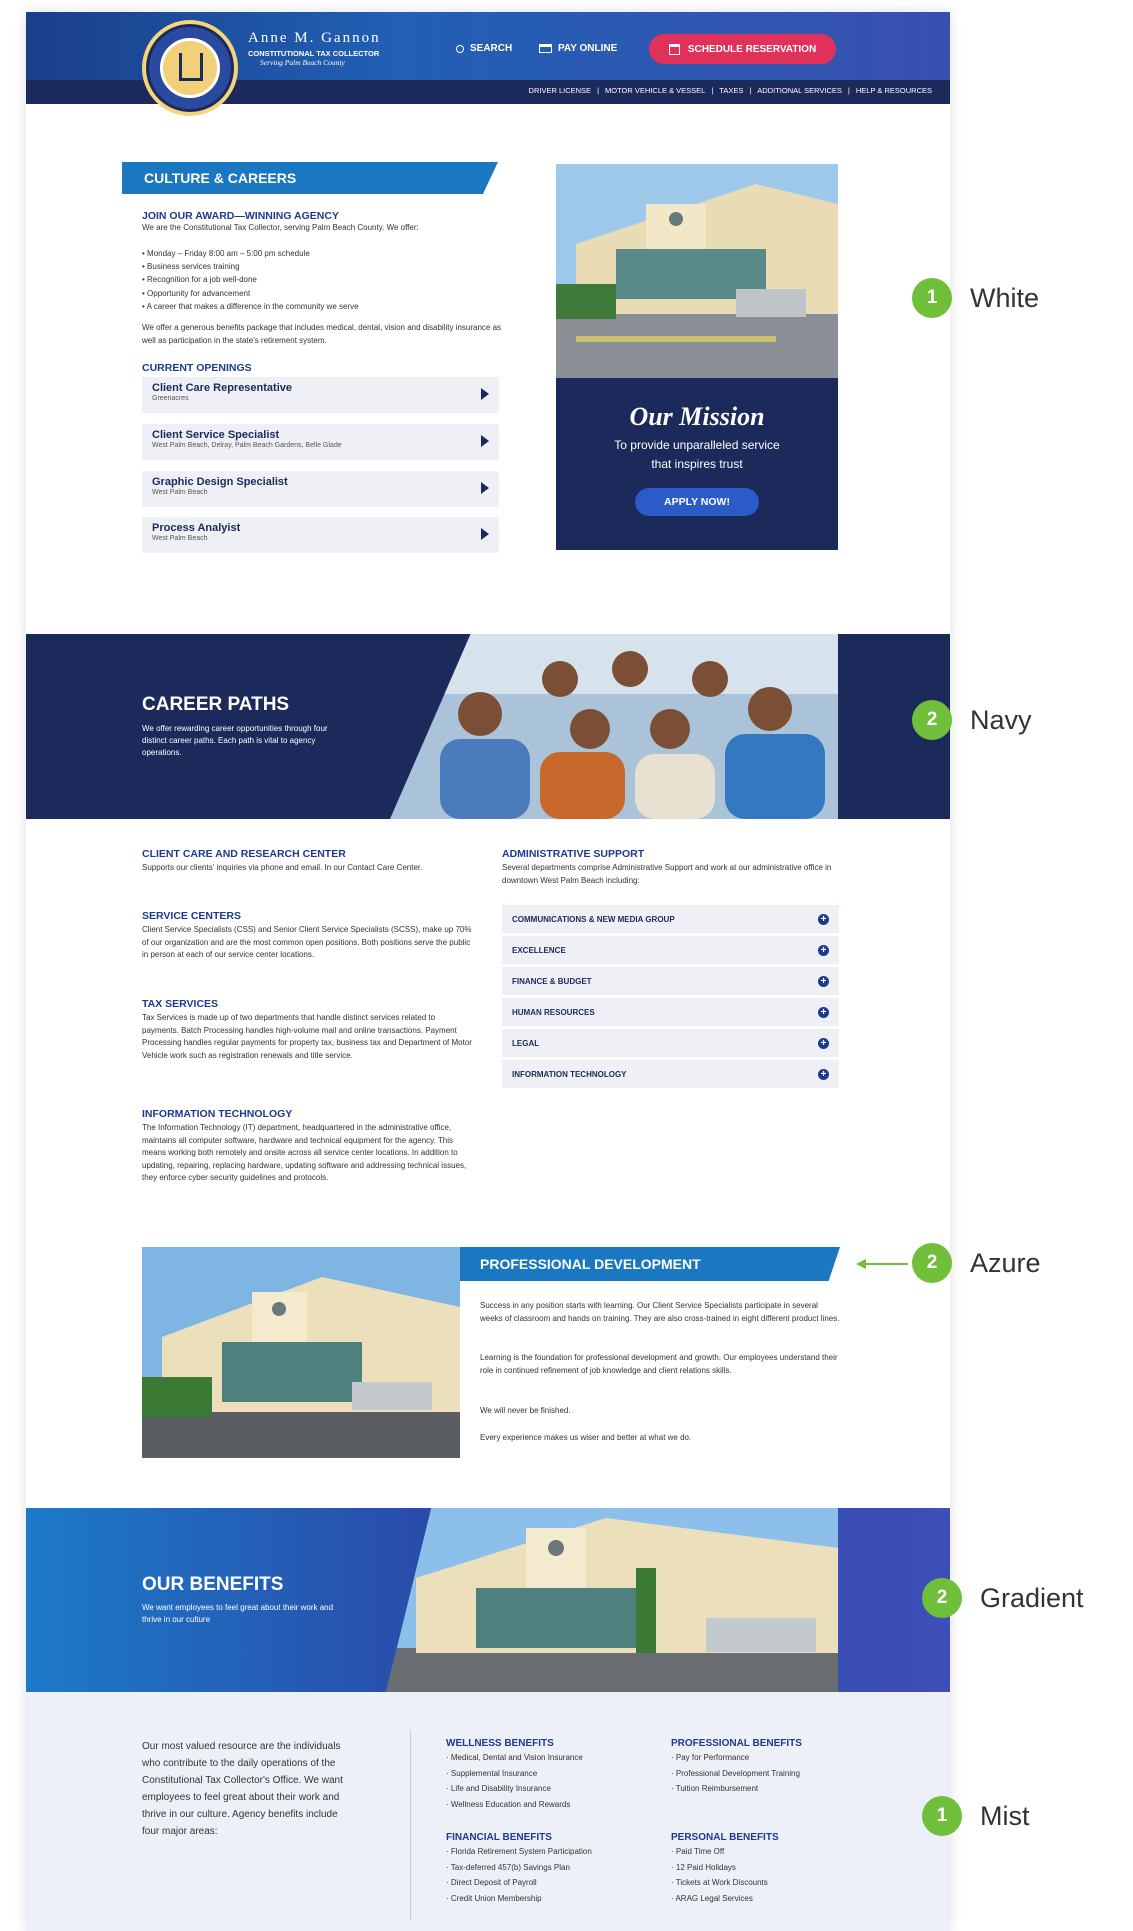 The width and height of the screenshot is (1133, 1931). Describe the element at coordinates (196, 293) in the screenshot. I see `perk-item: • Opportunity for advancement` at that location.